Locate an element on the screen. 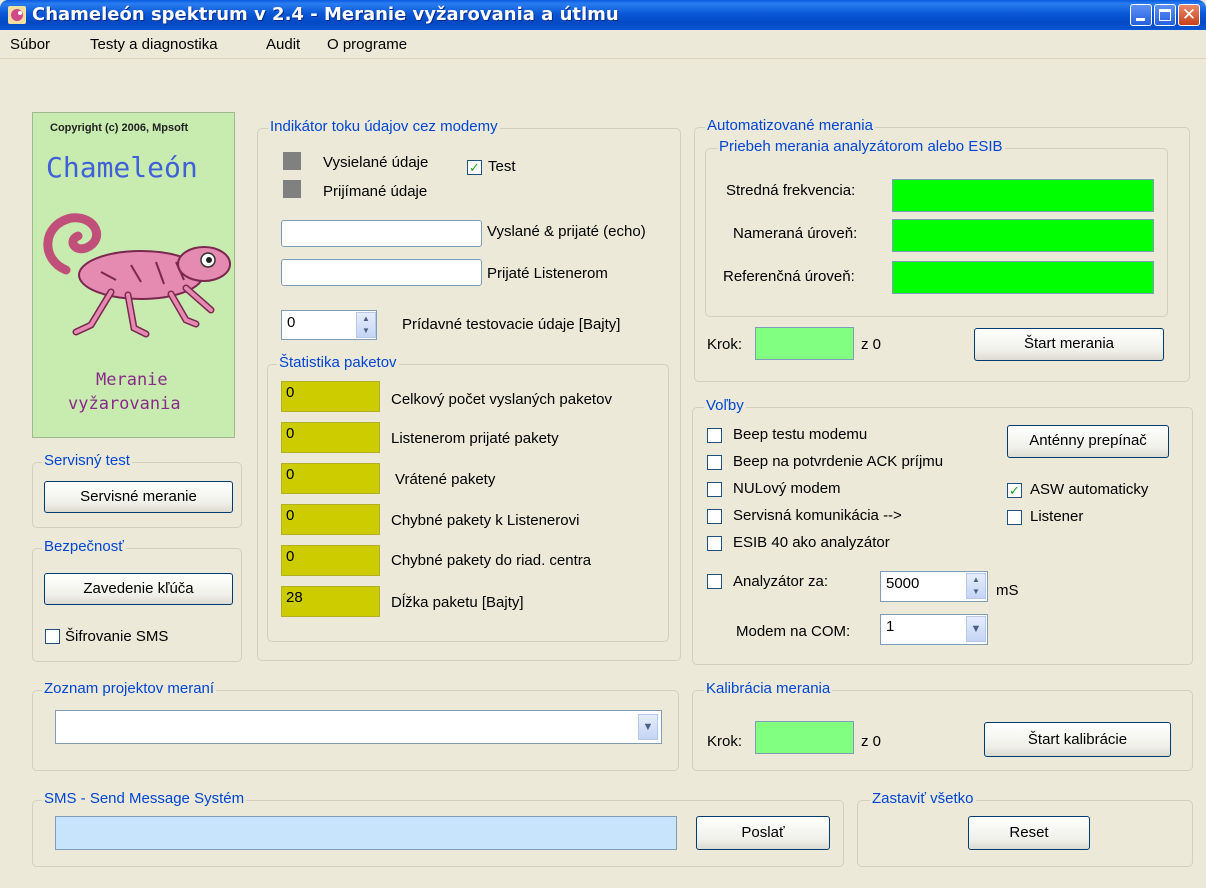 This screenshot has height=888, width=1206. stat-label-listener-received: Listenerom prijaté pakety is located at coordinates (475, 438).